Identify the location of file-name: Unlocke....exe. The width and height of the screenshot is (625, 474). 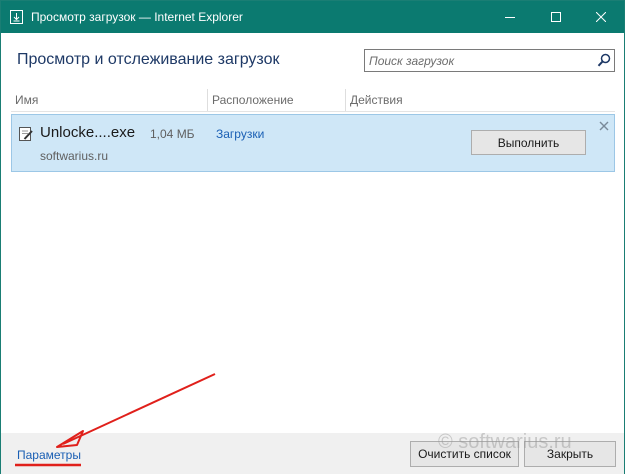
(88, 132).